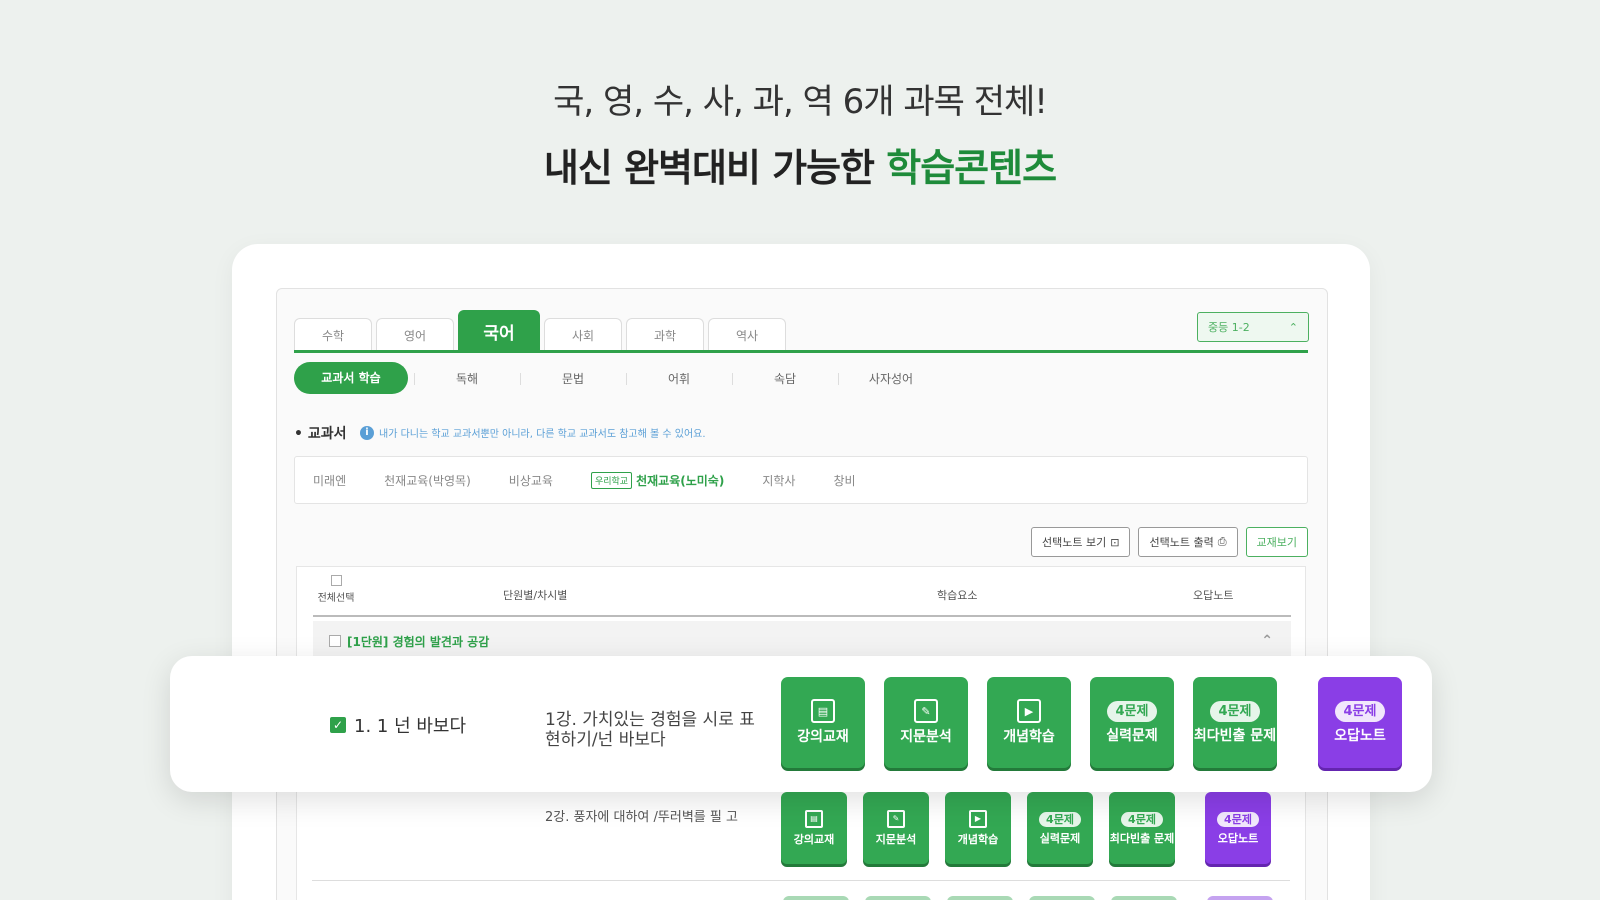 The width and height of the screenshot is (1600, 900). Describe the element at coordinates (611, 480) in the screenshot. I see `our-school-badge: 우리학교` at that location.